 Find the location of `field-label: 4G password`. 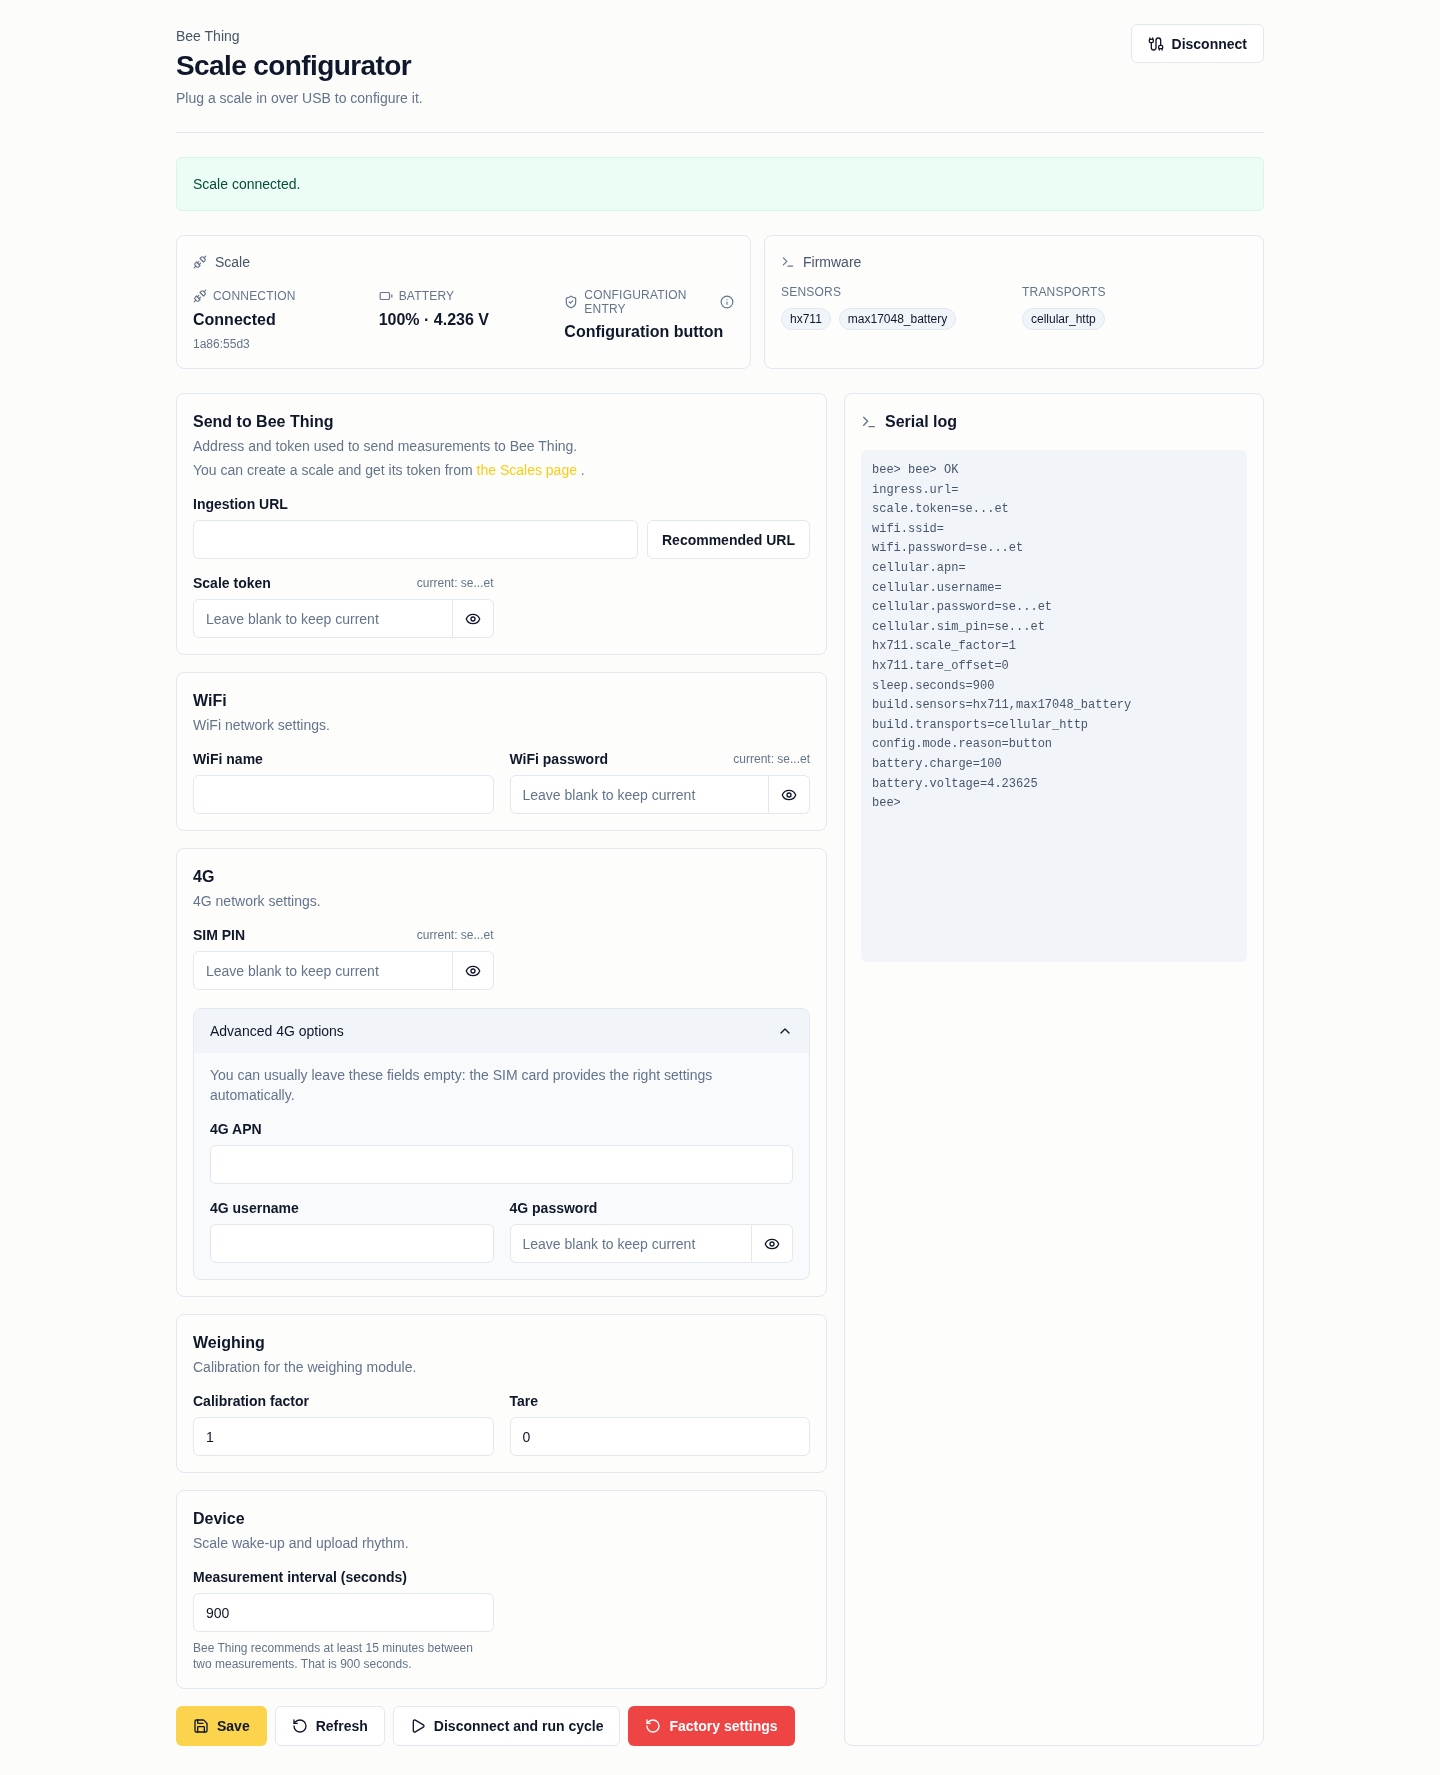

field-label: 4G password is located at coordinates (553, 1208).